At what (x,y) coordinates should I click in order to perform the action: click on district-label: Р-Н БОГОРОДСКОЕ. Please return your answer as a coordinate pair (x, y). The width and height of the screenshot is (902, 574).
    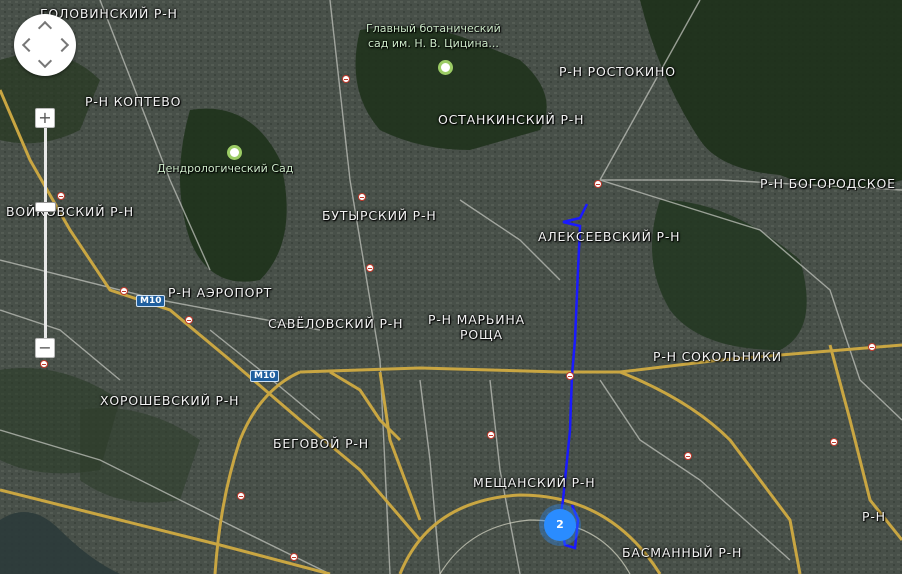
    Looking at the image, I should click on (828, 183).